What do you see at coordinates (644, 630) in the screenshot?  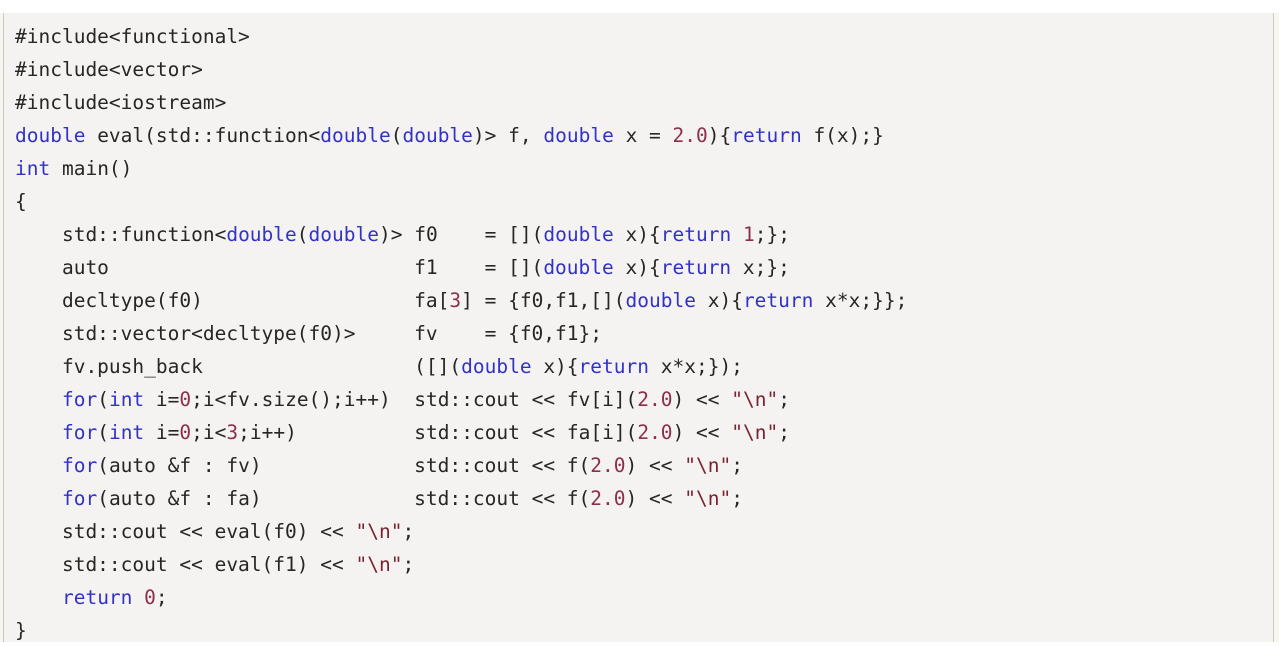 I see `code-line: }` at bounding box center [644, 630].